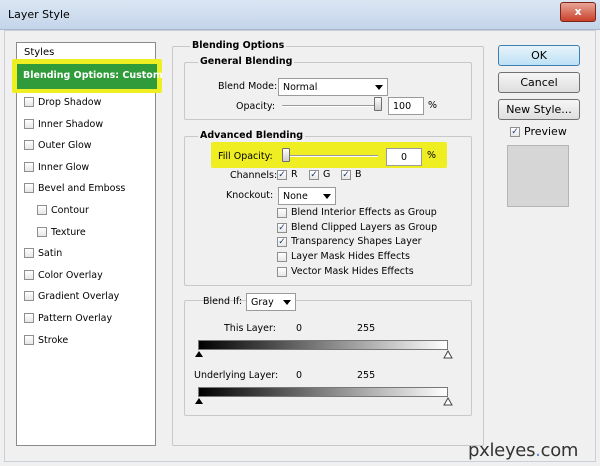  Describe the element at coordinates (333, 87) in the screenshot. I see `blend-mode-dropdown: Normal` at that location.